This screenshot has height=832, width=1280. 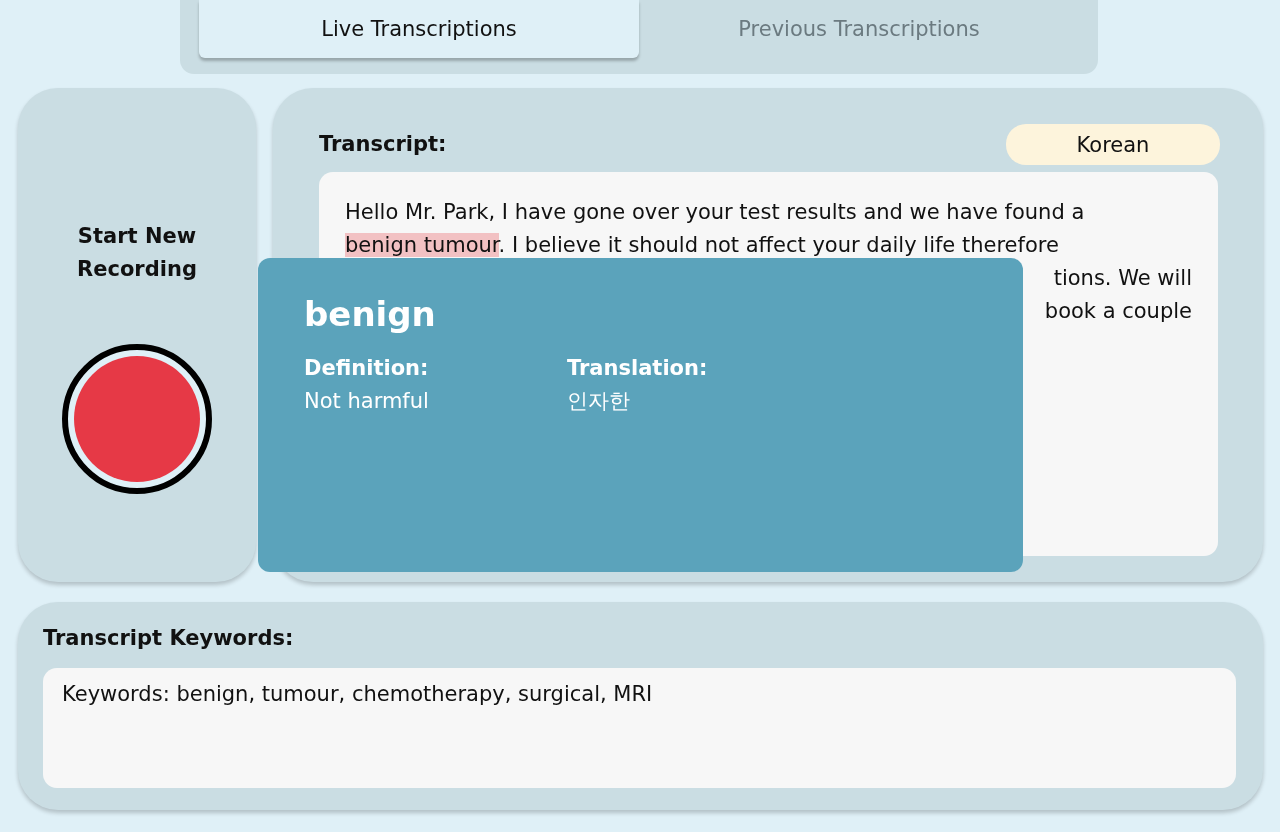 What do you see at coordinates (357, 694) in the screenshot?
I see `keywords-text: Keywords: benign, tumour, chemotherapy, surgical, MRI` at bounding box center [357, 694].